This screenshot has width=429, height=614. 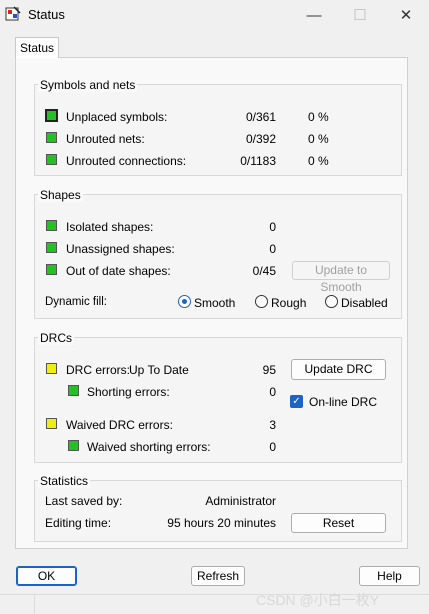 I want to click on online-drc-checkbox: ✓, so click(x=296, y=401).